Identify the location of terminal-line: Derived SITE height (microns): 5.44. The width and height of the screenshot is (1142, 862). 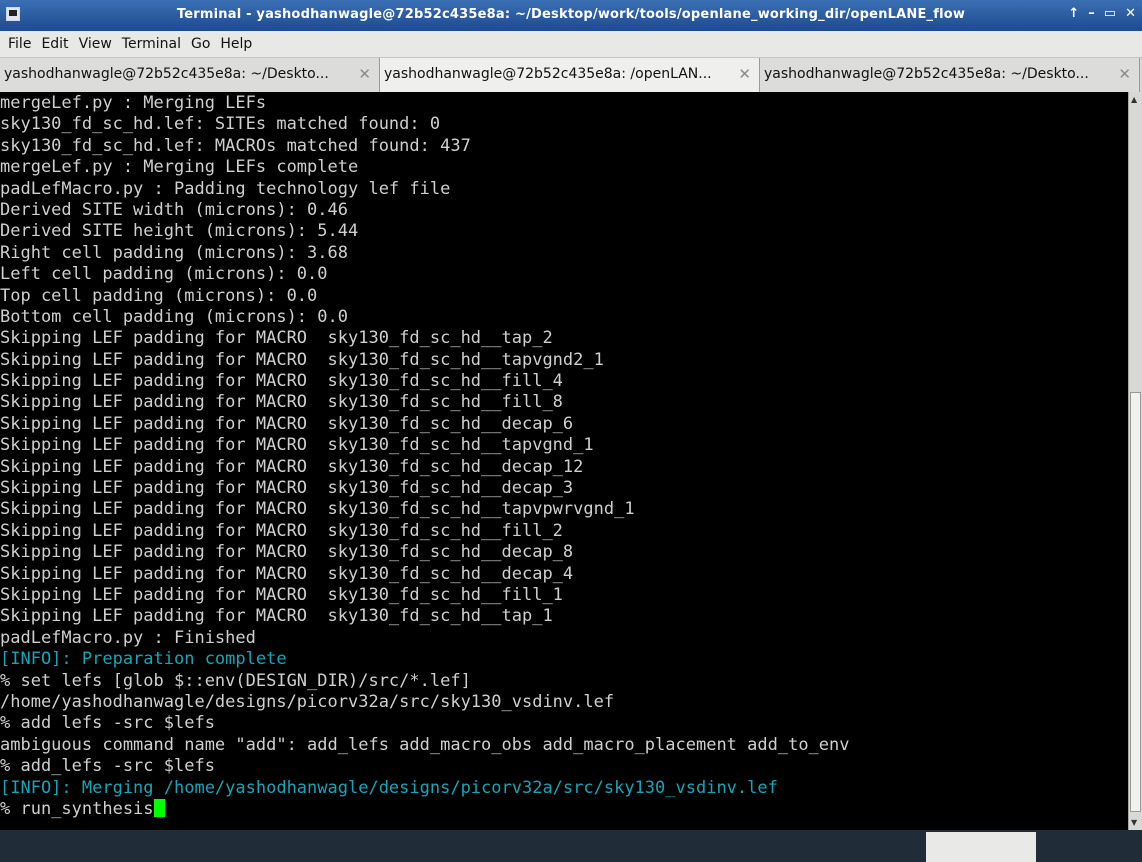
(425, 231).